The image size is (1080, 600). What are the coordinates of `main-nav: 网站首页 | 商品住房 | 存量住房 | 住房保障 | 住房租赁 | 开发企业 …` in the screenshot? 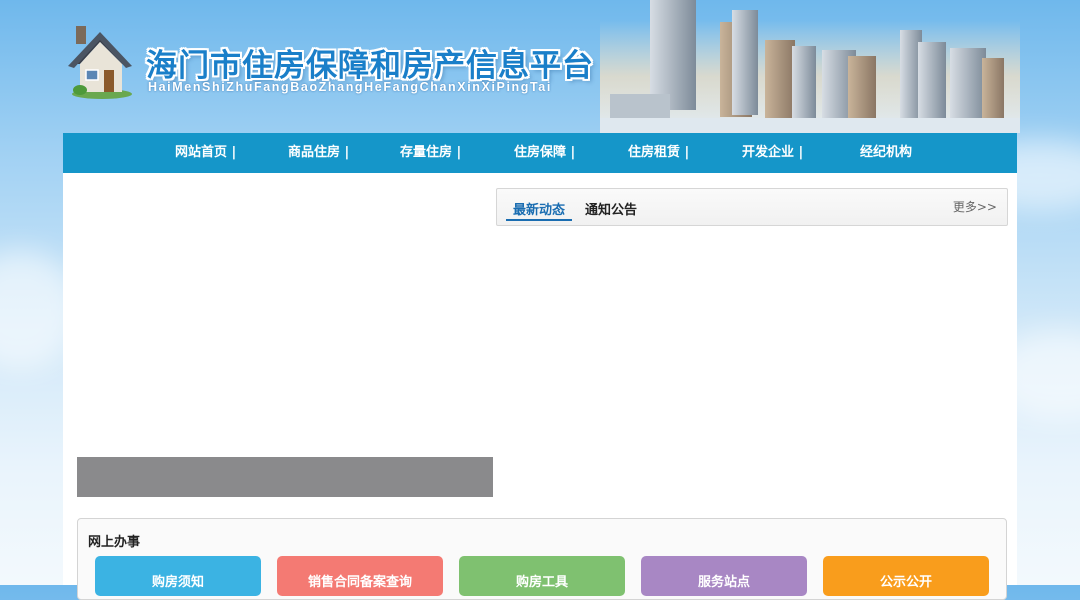 It's located at (540, 153).